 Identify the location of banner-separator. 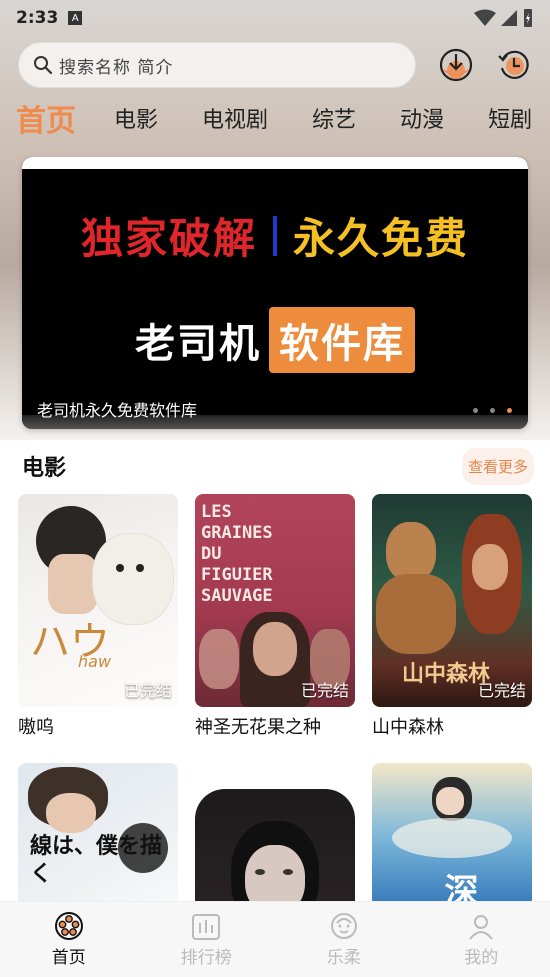
(275, 235).